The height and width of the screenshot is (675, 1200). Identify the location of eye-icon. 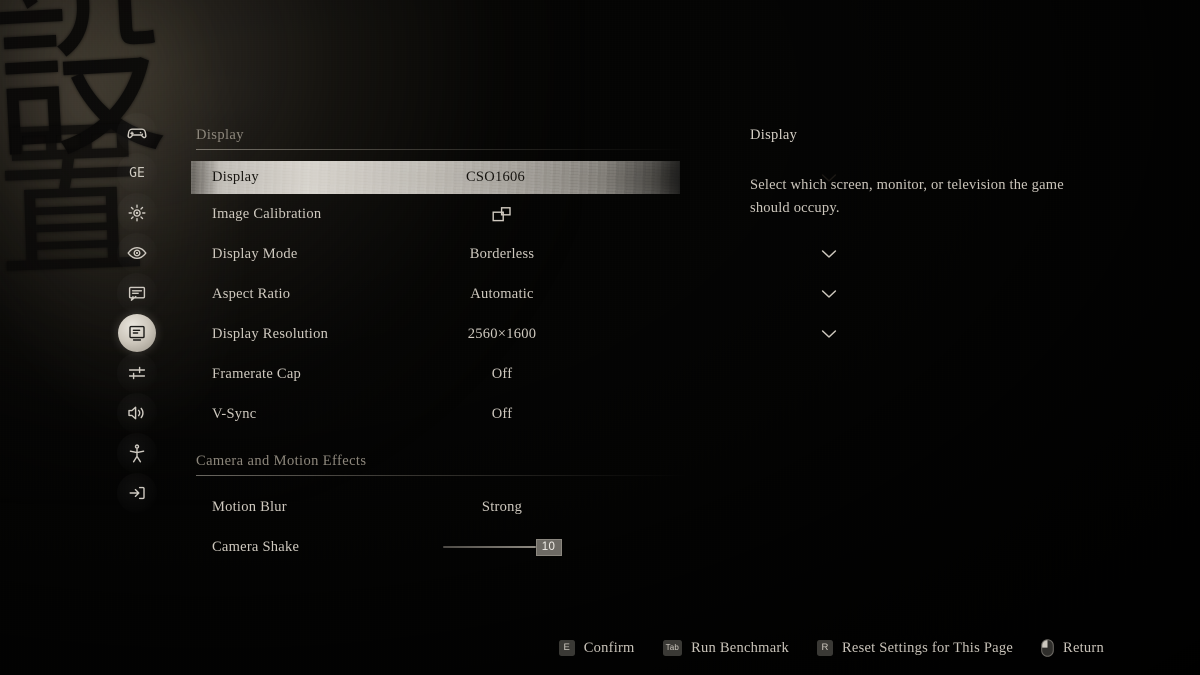
(137, 253).